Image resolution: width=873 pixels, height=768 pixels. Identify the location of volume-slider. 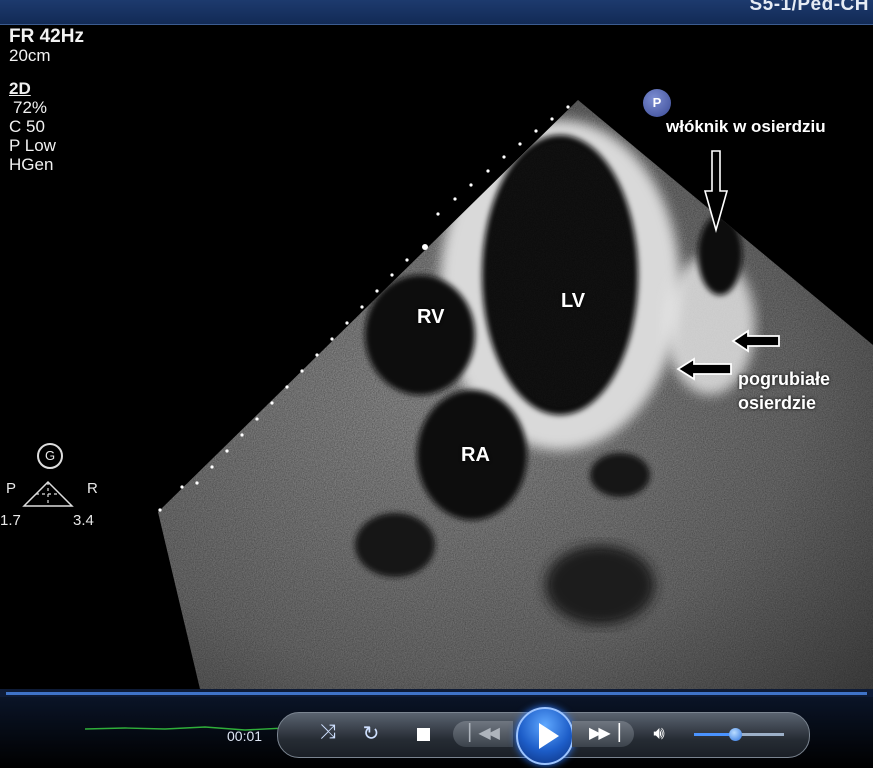
(739, 734).